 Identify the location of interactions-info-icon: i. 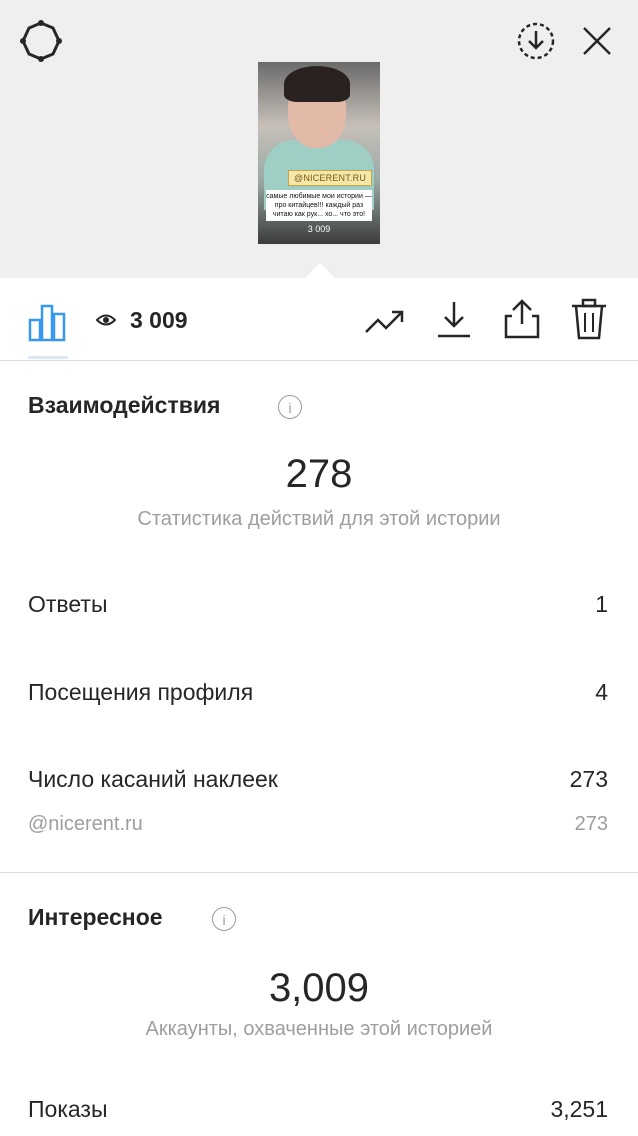
(290, 407).